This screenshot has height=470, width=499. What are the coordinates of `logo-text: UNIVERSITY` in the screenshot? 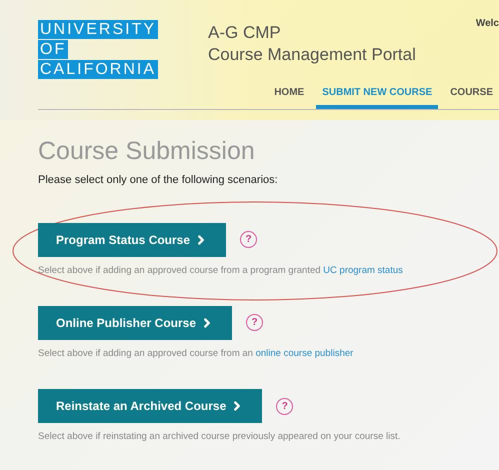 It's located at (98, 29).